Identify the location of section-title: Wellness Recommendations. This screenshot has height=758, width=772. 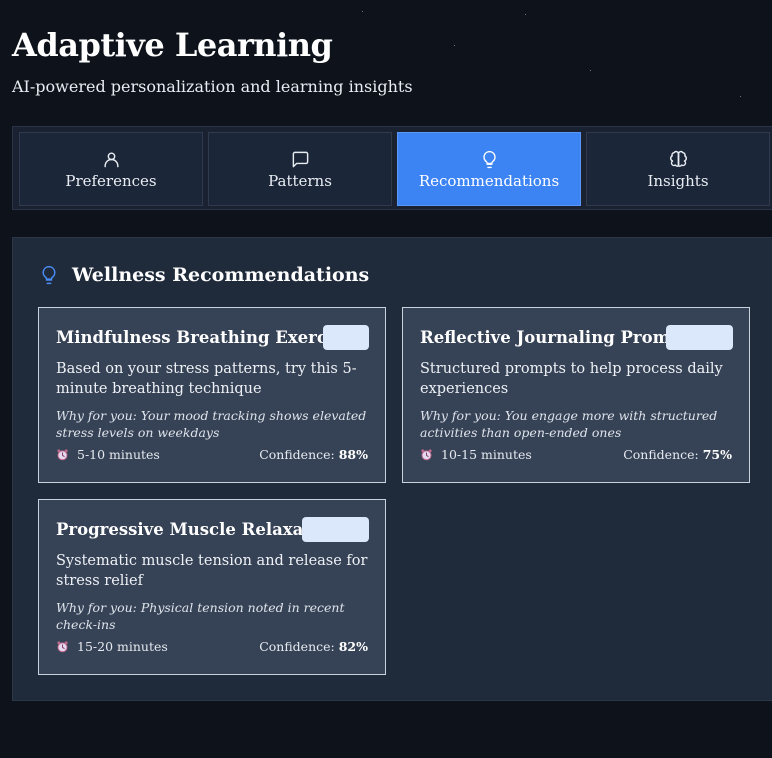
(221, 275).